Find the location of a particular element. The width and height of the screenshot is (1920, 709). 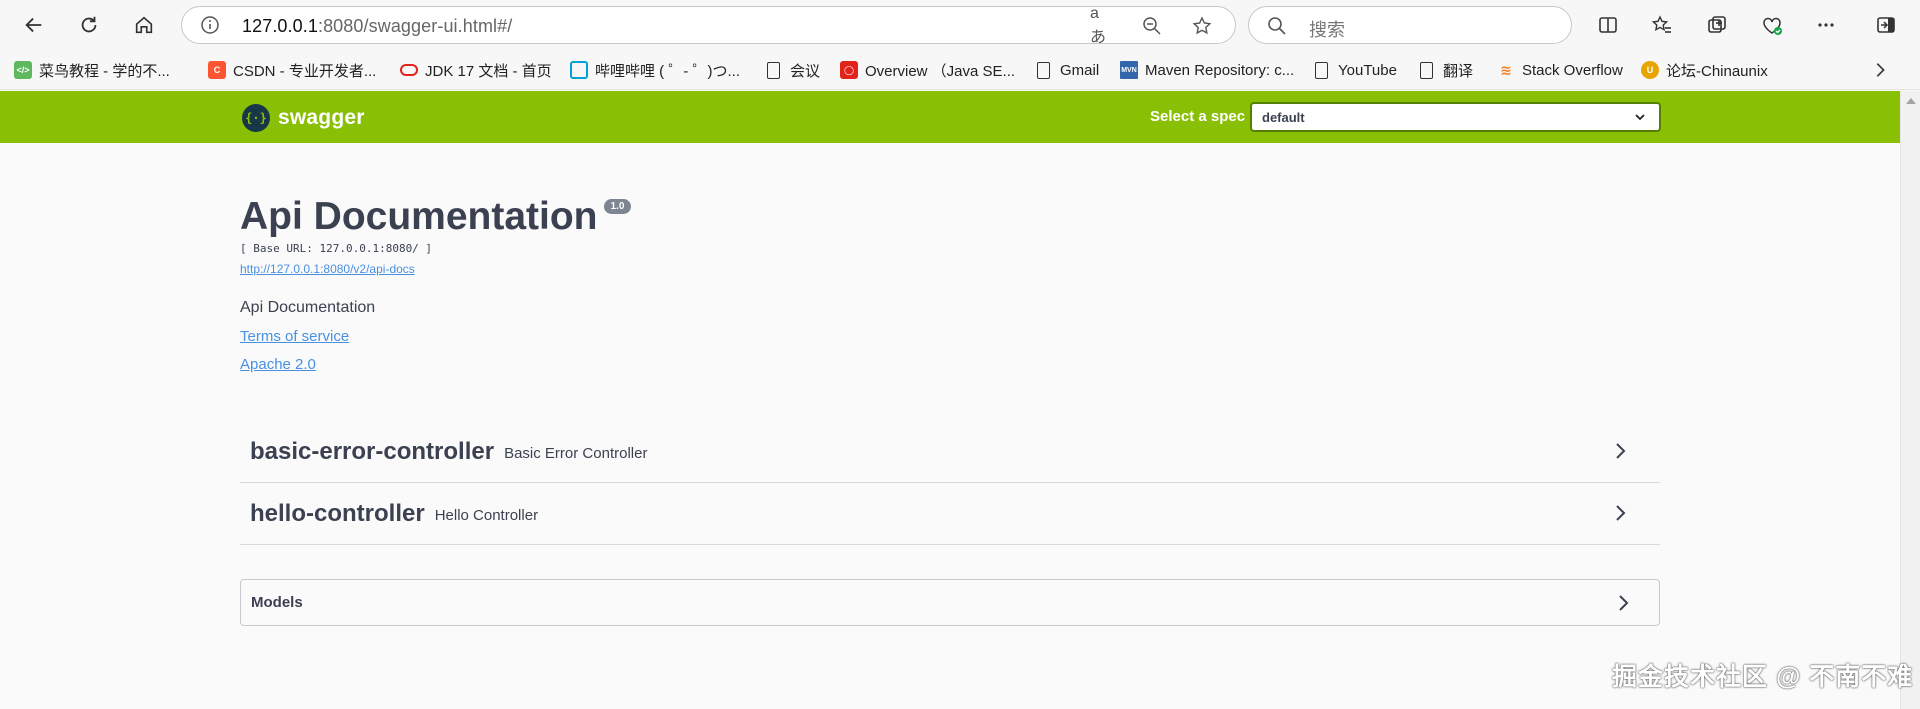

bookmarks-more-button is located at coordinates (1880, 70).